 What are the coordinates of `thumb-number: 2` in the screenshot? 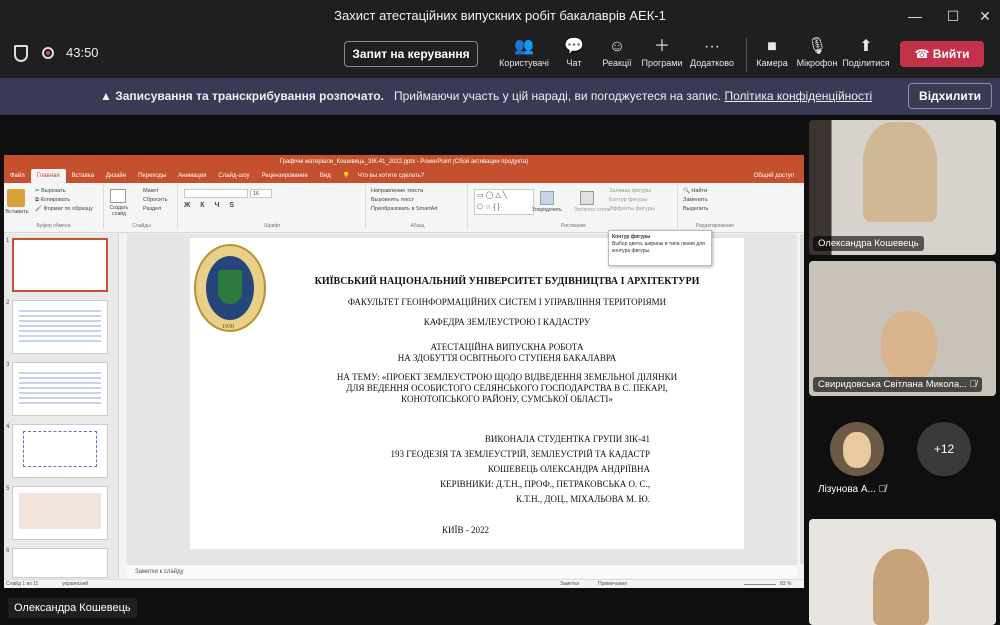 It's located at (8, 303).